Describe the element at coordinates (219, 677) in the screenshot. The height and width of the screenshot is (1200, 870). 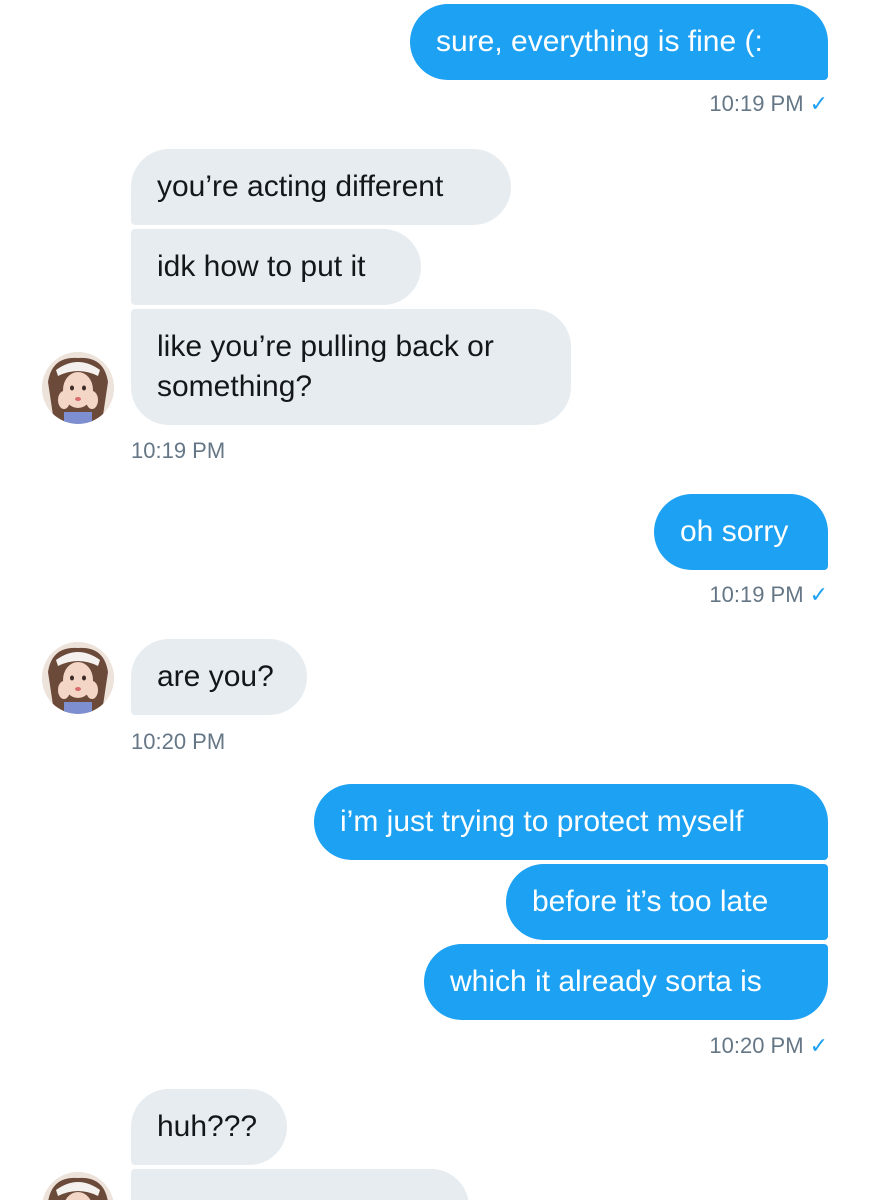
I see `received-message: are you?` at that location.